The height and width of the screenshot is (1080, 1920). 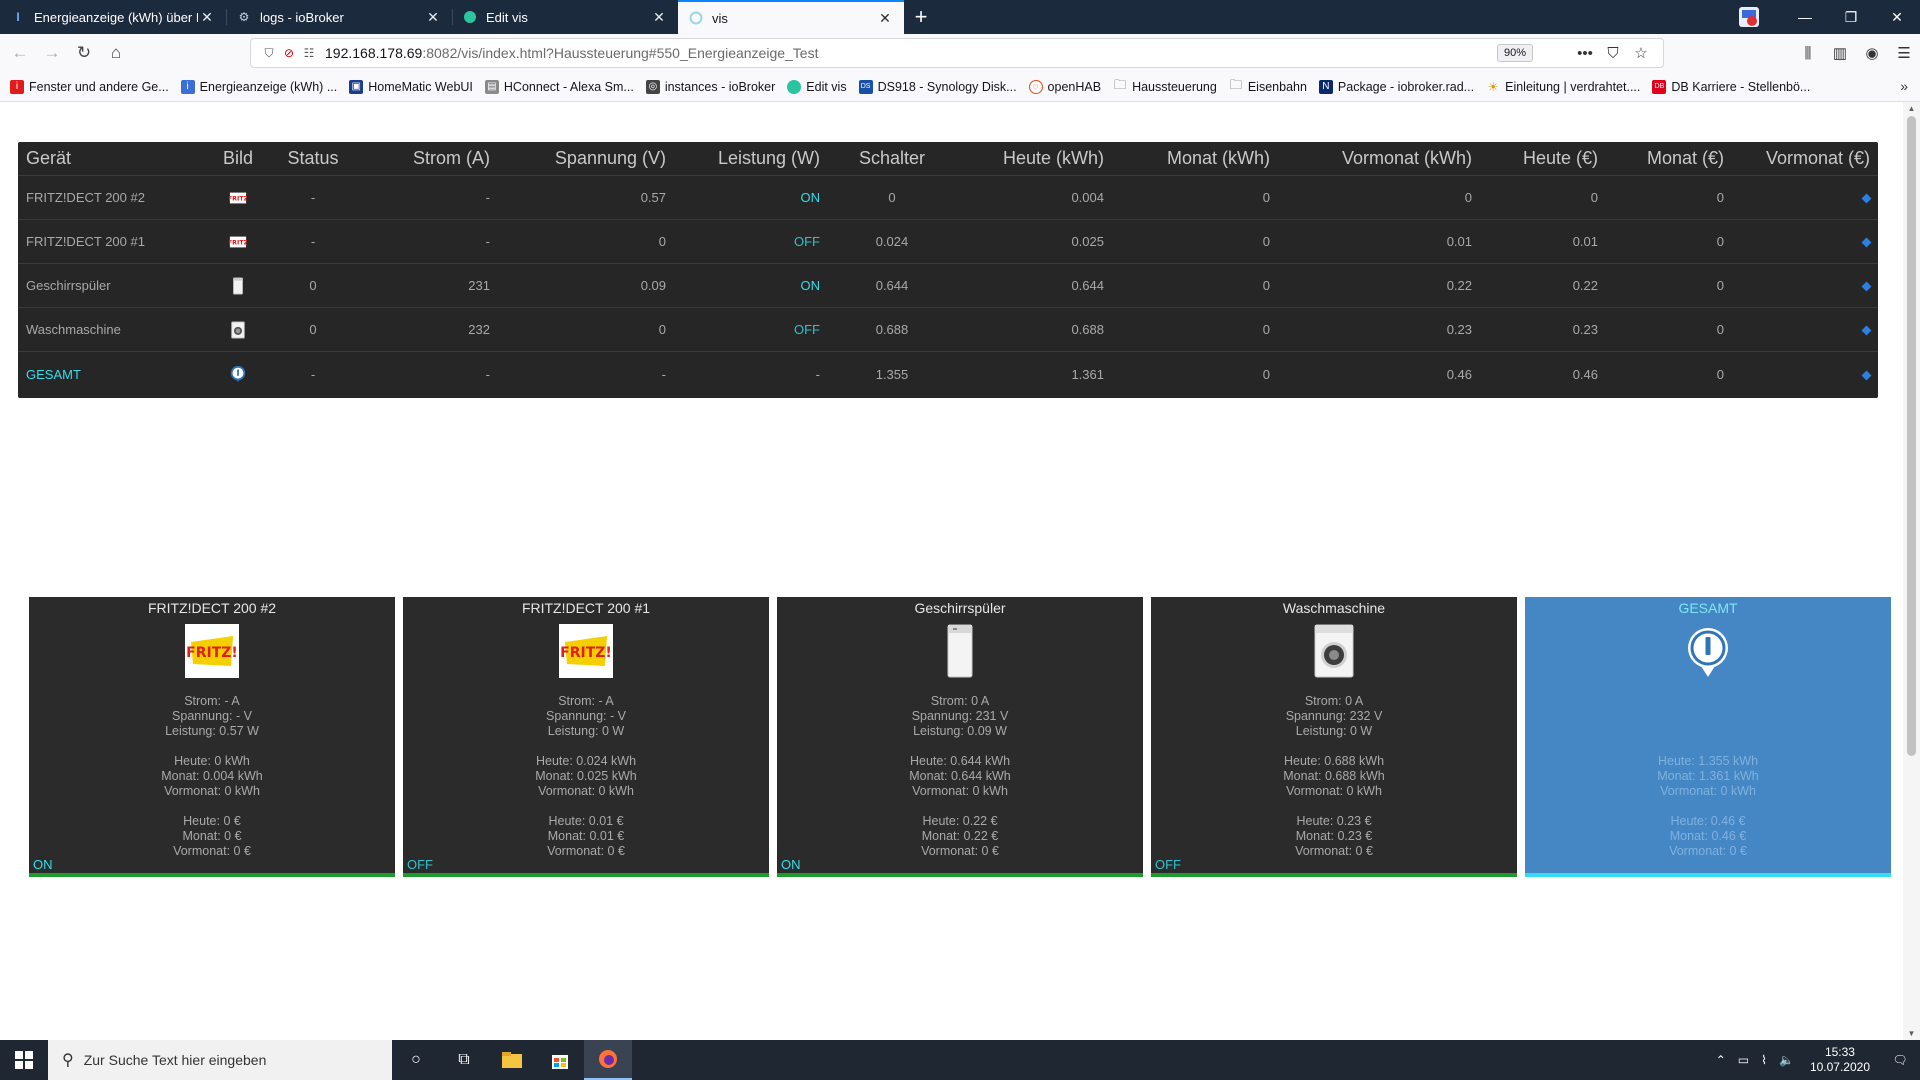 I want to click on header-leistung: Leistung (W), so click(x=768, y=158).